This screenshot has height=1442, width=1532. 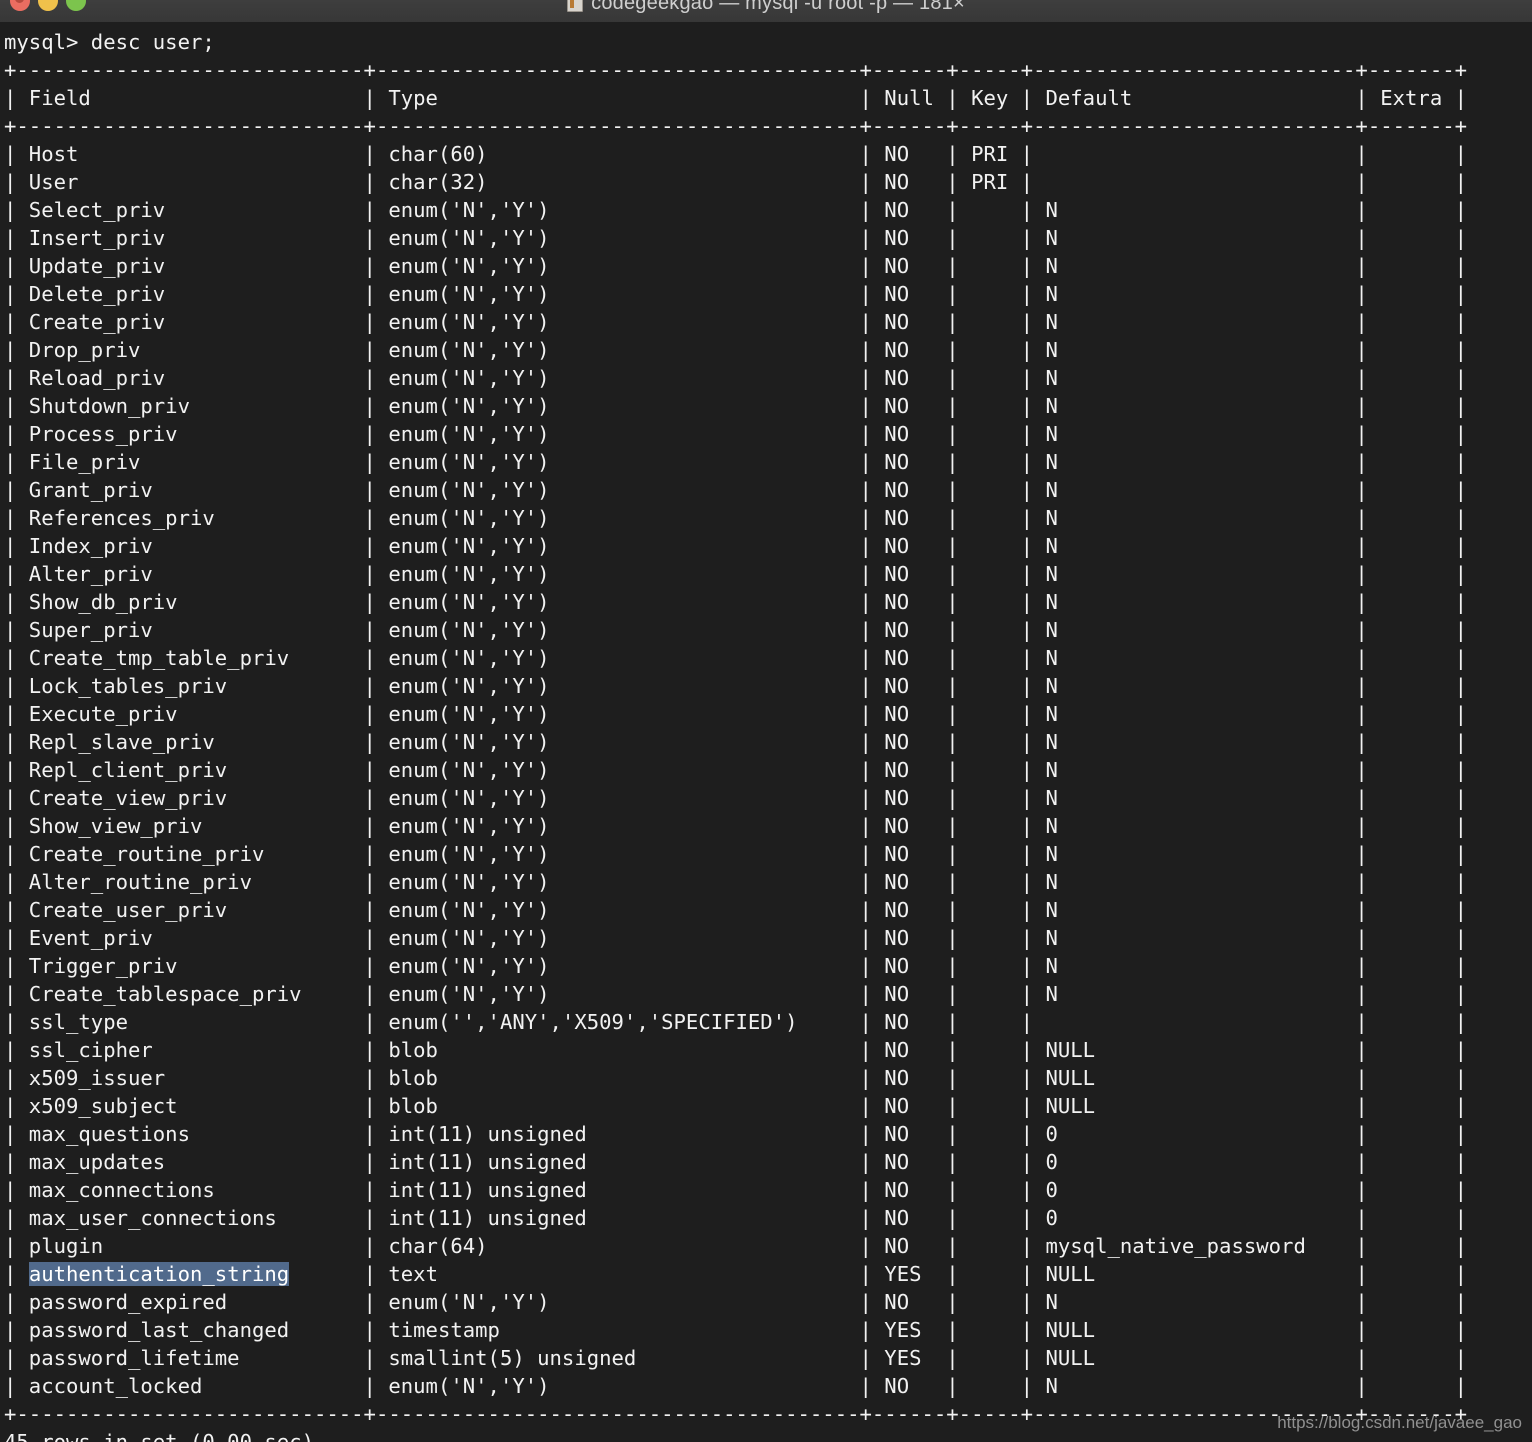 What do you see at coordinates (778, 7) in the screenshot?
I see `window-title-label: codegeekgao — mysql -u root -p — 181×` at bounding box center [778, 7].